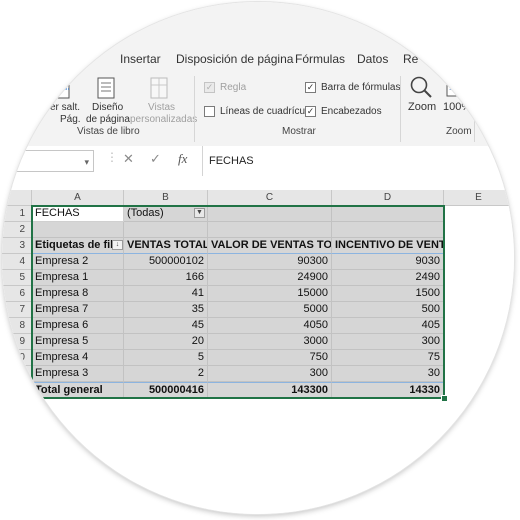 The image size is (520, 520). I want to click on ventas-cell: 5, so click(166, 358).